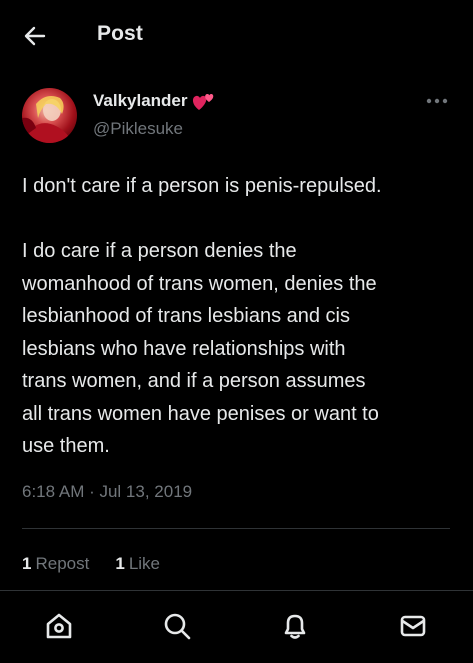 The height and width of the screenshot is (663, 473). I want to click on more-options-button, so click(437, 101).